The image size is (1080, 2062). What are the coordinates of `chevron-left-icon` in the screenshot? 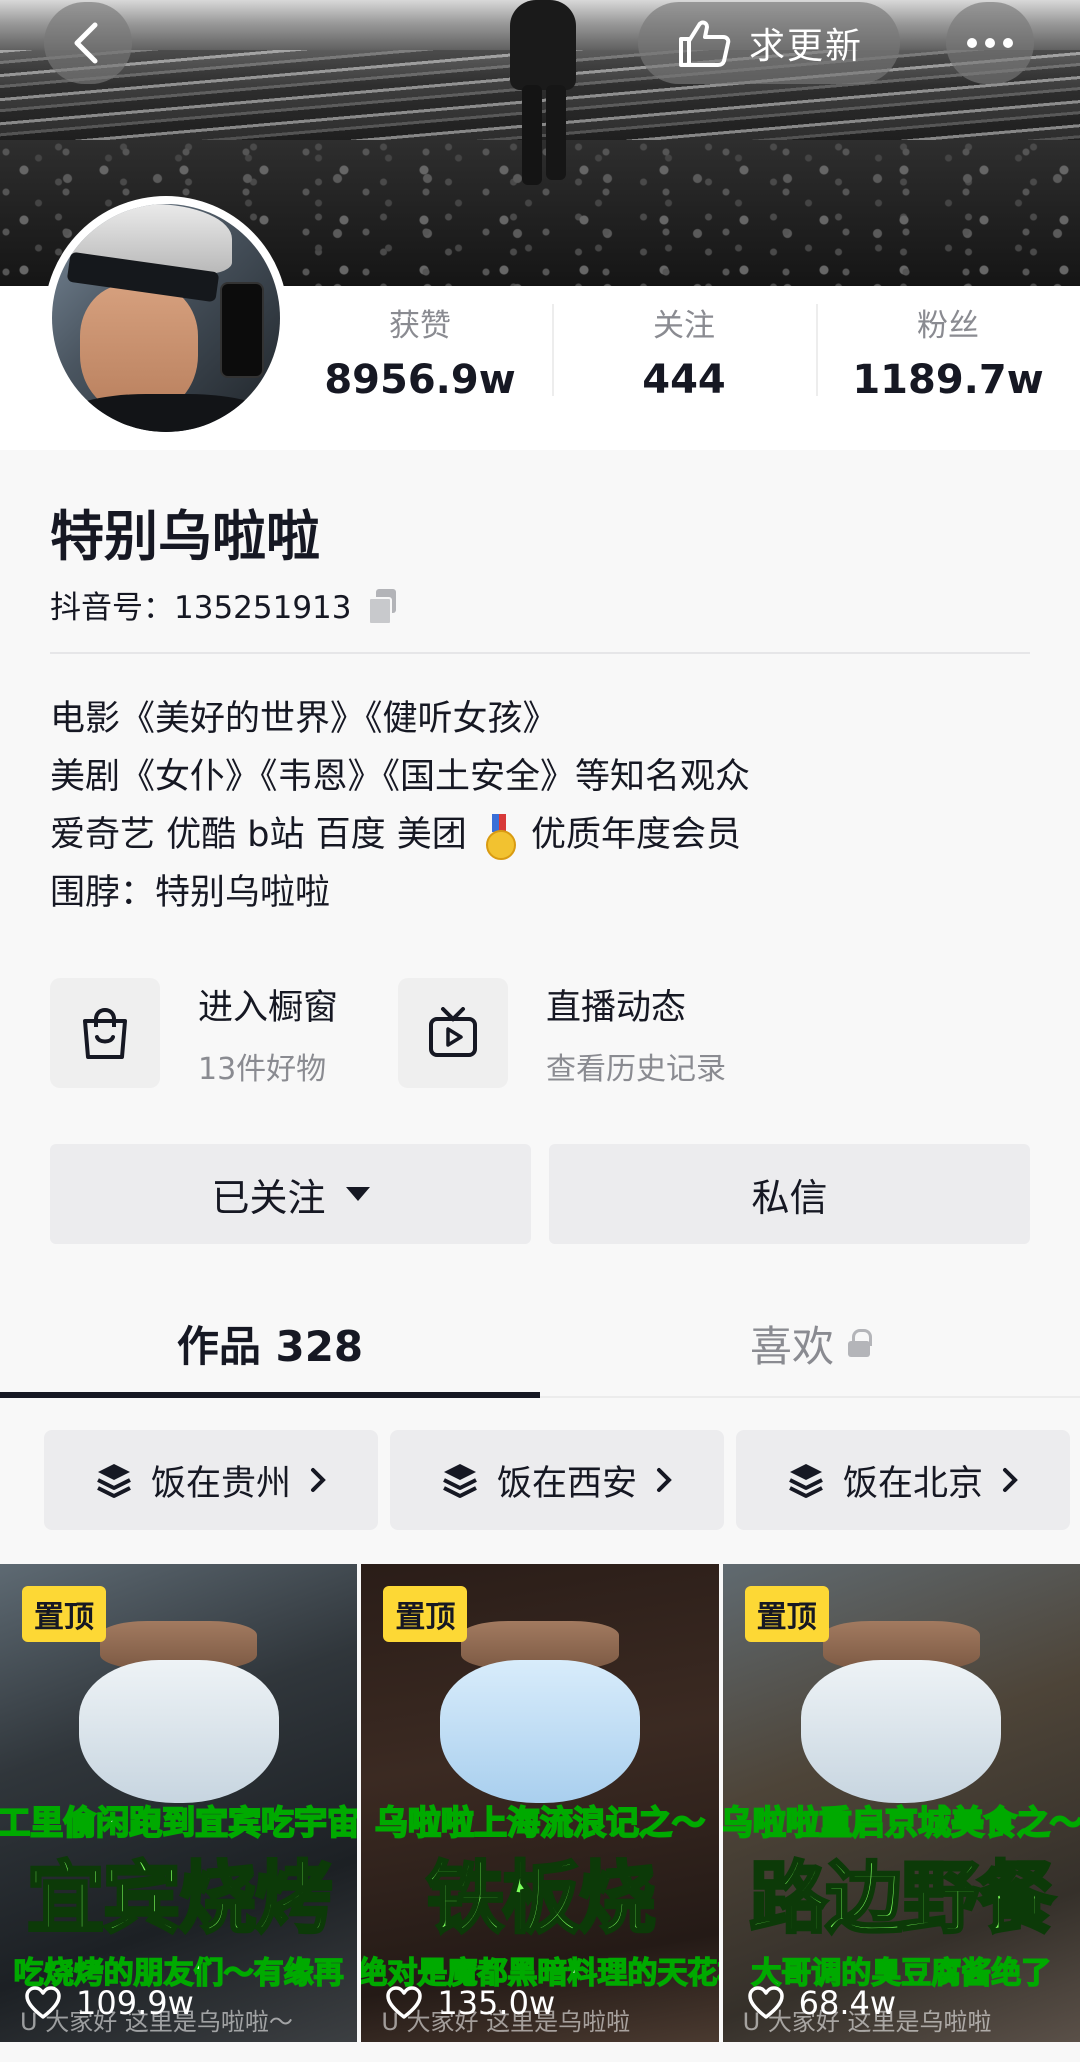 It's located at (86, 43).